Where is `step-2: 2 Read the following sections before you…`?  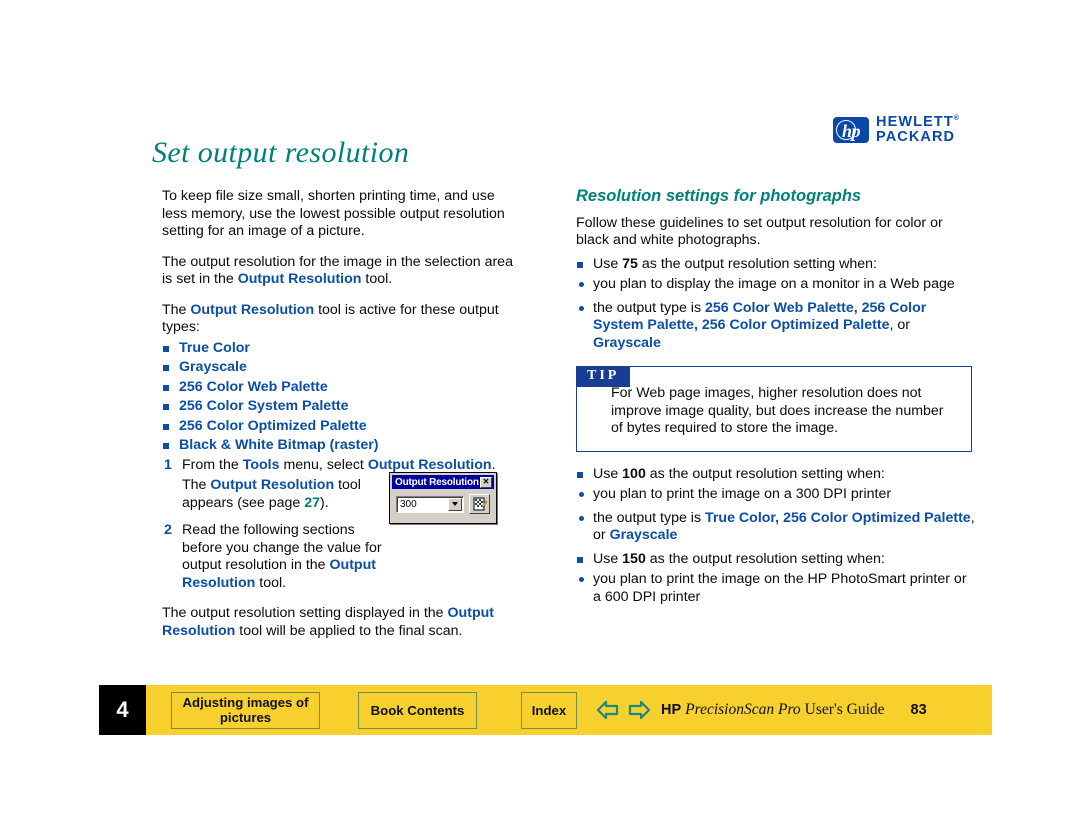 step-2: 2 Read the following sections before you… is located at coordinates (277, 557).